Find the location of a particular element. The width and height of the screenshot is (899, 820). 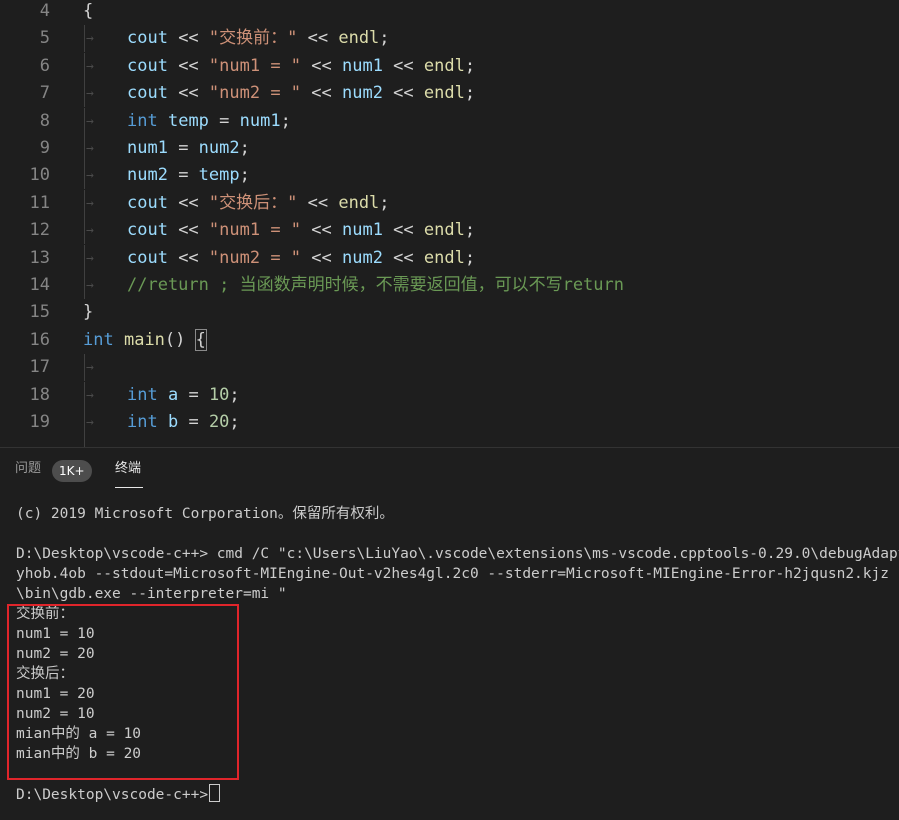

code-line: 15} is located at coordinates (449, 312).